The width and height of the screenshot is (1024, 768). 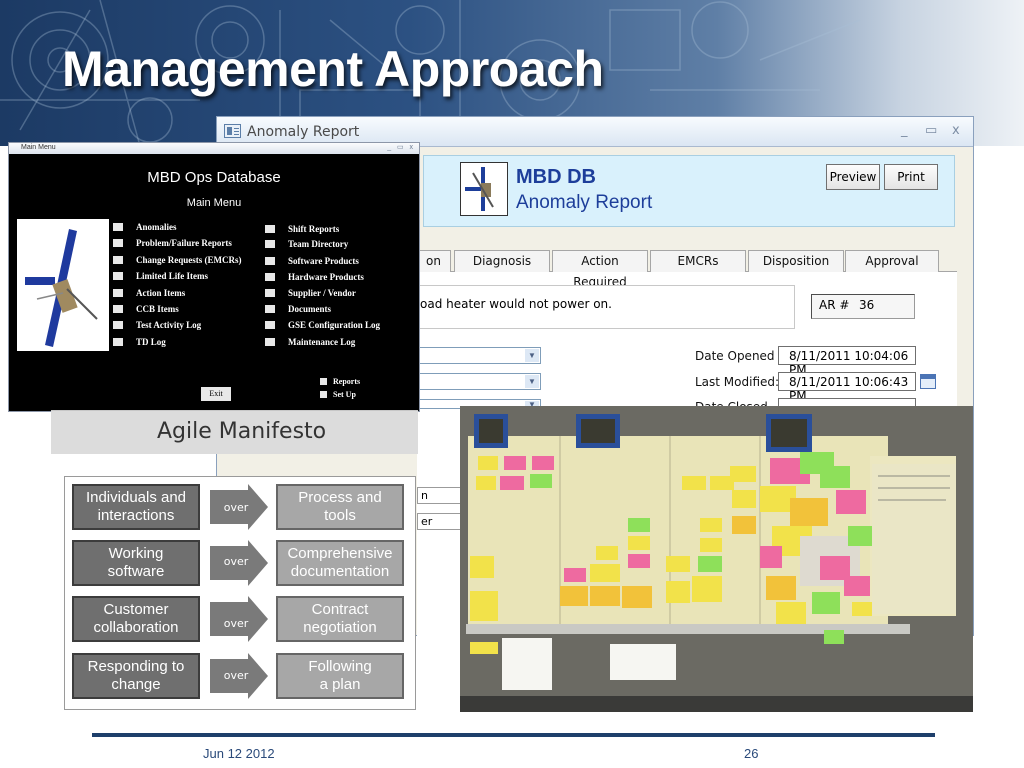 I want to click on preview-button: Preview, so click(x=853, y=177).